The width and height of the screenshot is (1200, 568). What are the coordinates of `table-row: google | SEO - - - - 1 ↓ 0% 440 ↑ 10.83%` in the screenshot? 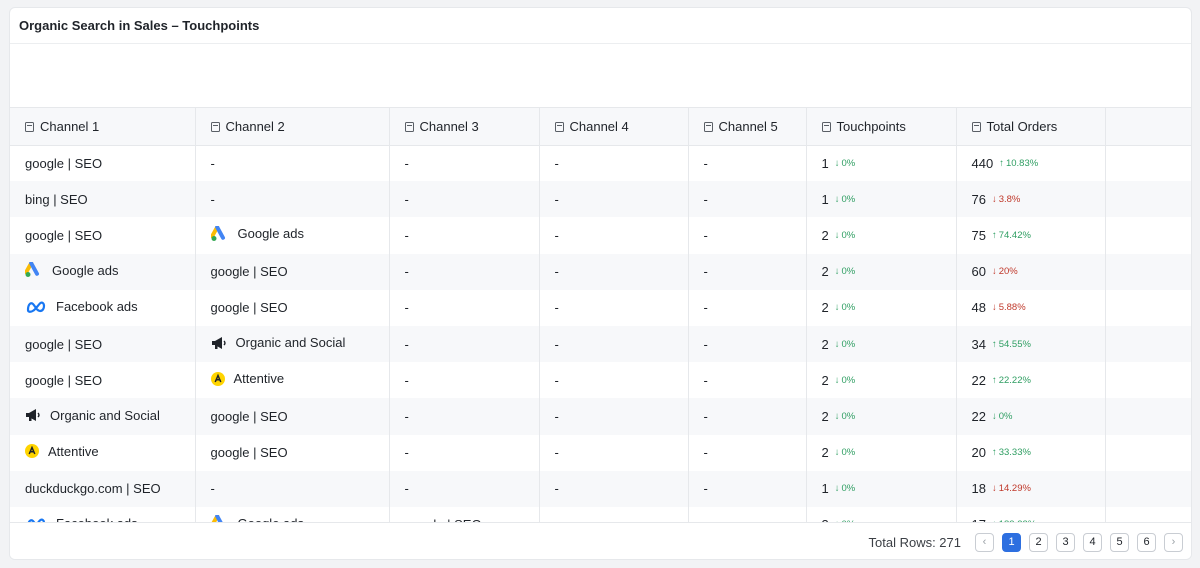 It's located at (600, 163).